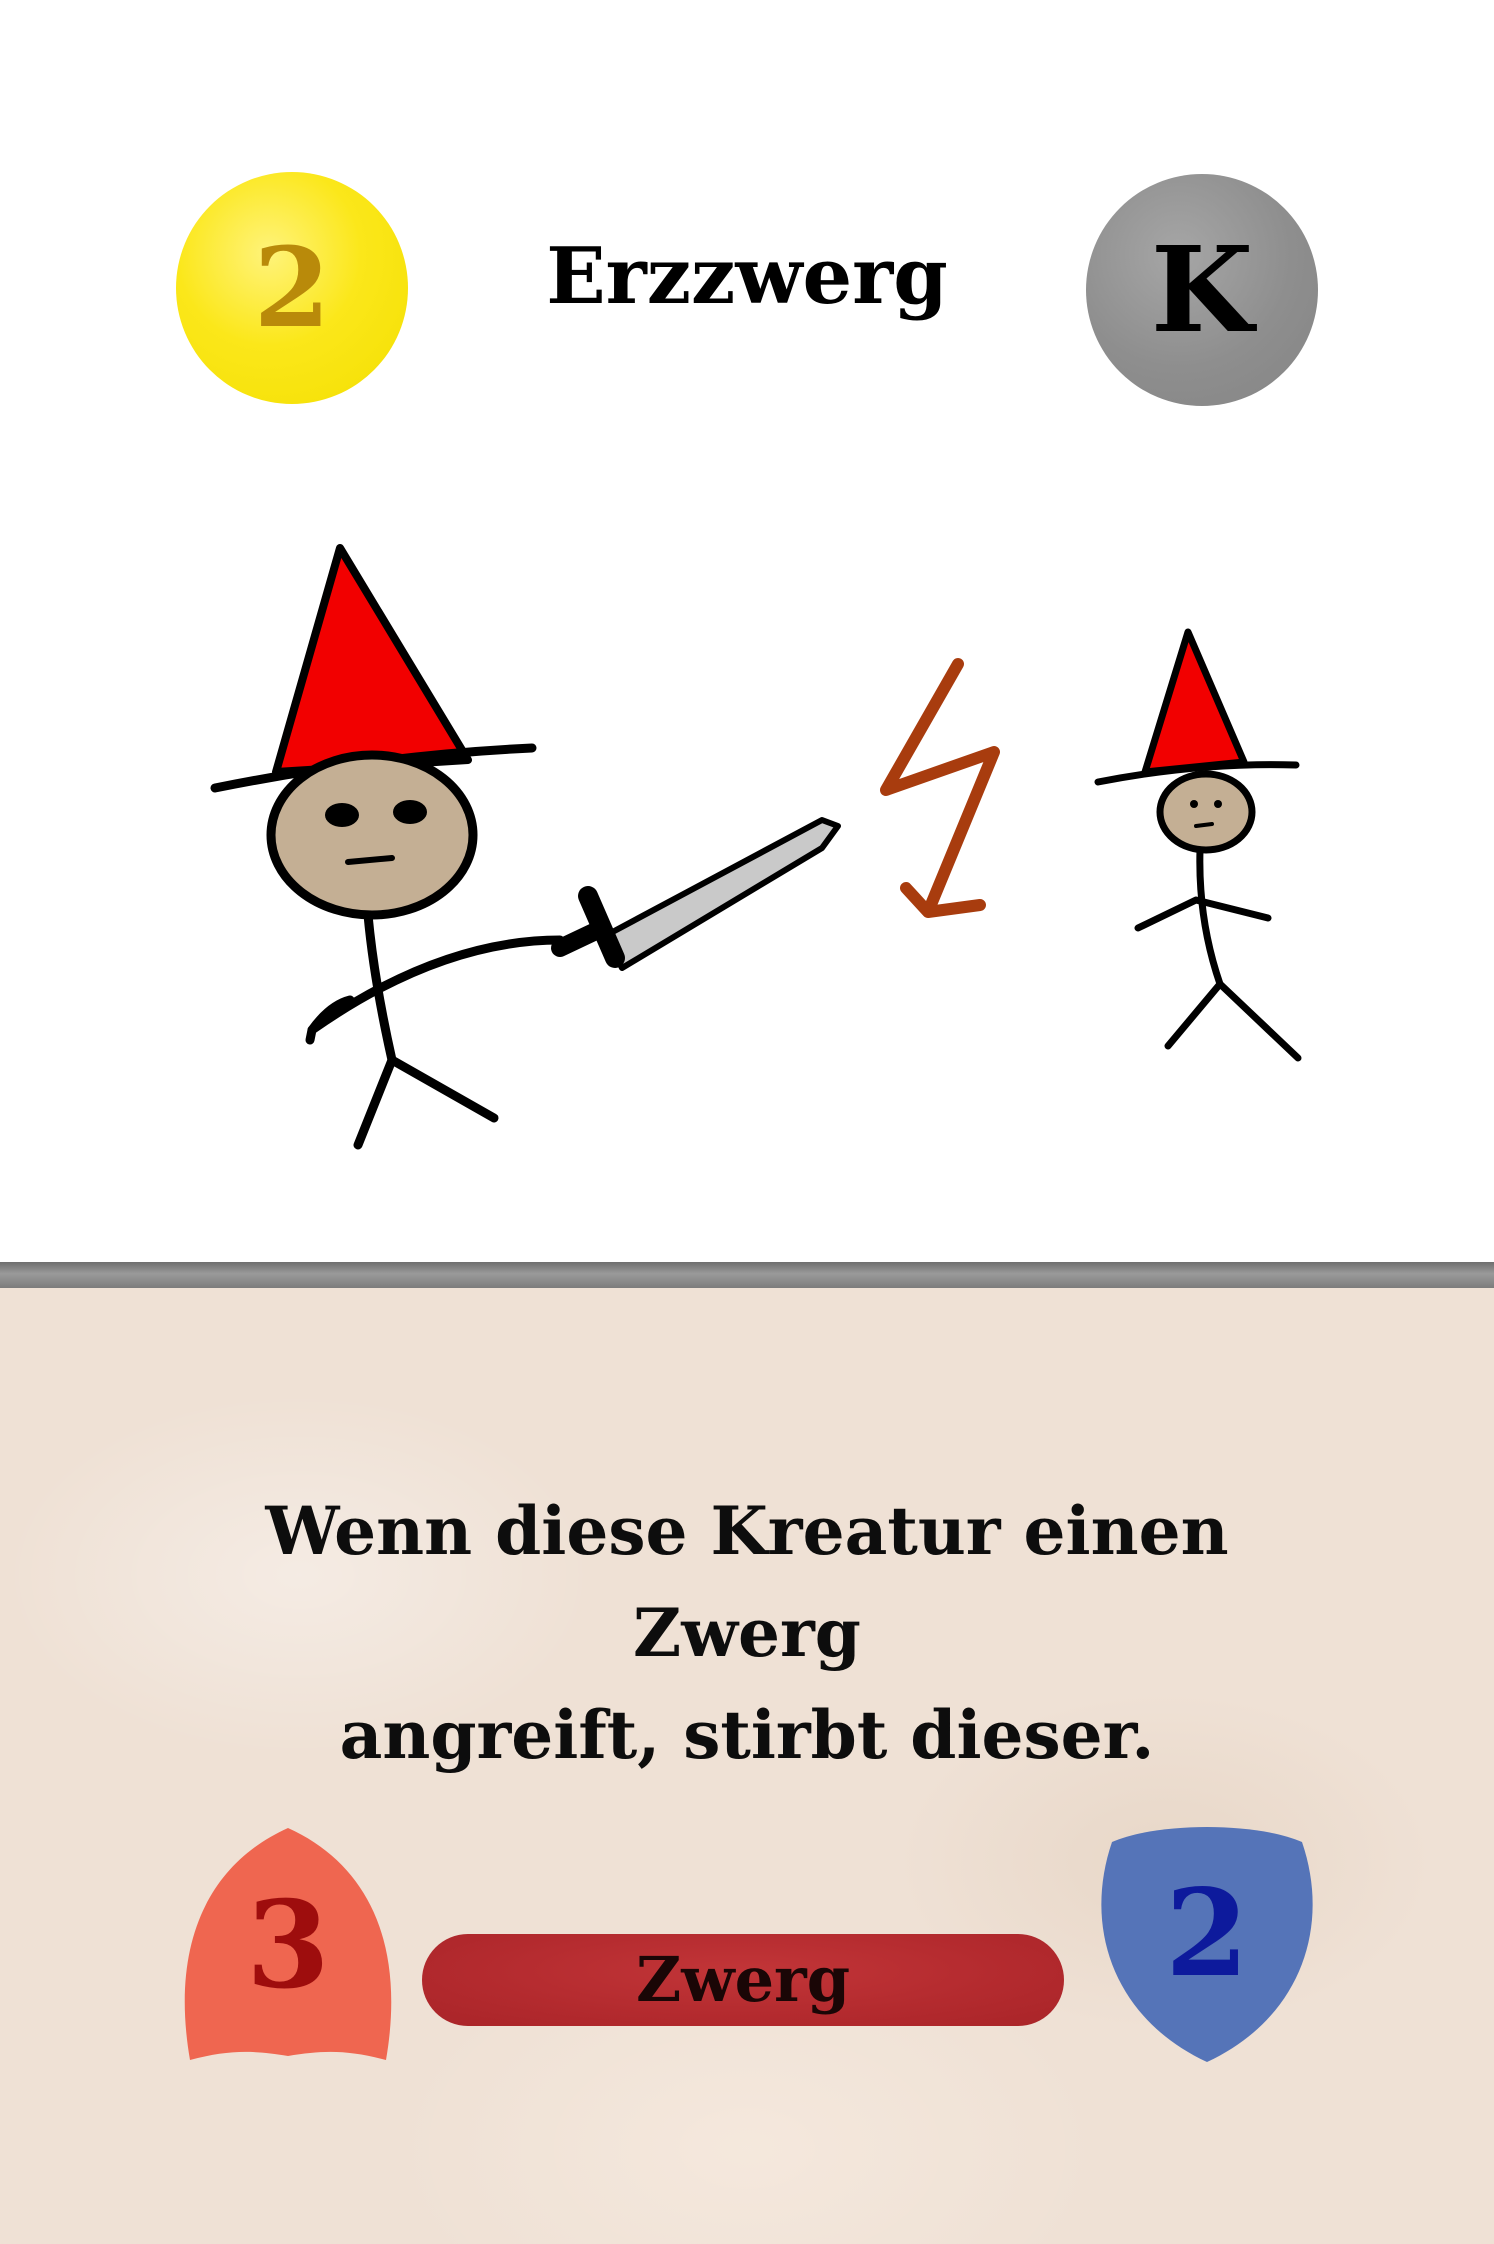 The width and height of the screenshot is (1494, 2244). What do you see at coordinates (747, 1275) in the screenshot?
I see `panel-divider` at bounding box center [747, 1275].